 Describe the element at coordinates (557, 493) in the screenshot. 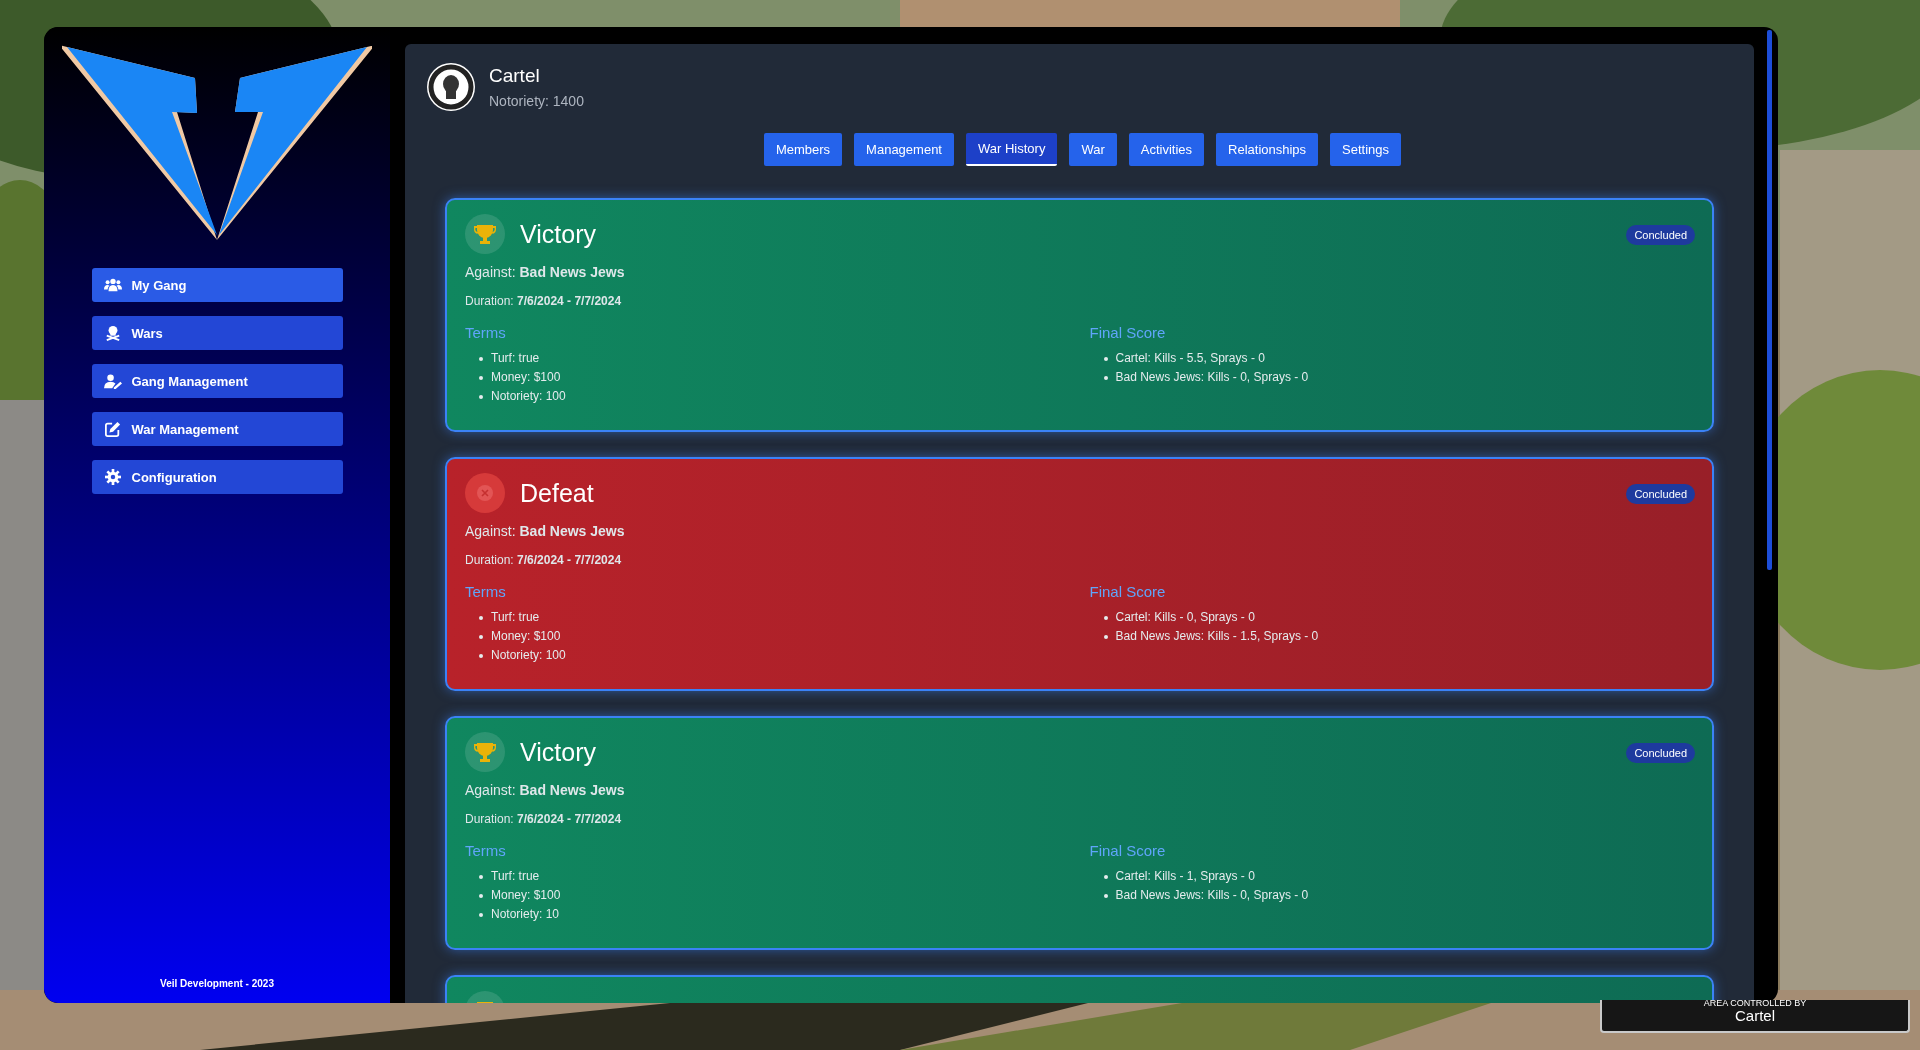

I see `result-title: Defeat` at that location.